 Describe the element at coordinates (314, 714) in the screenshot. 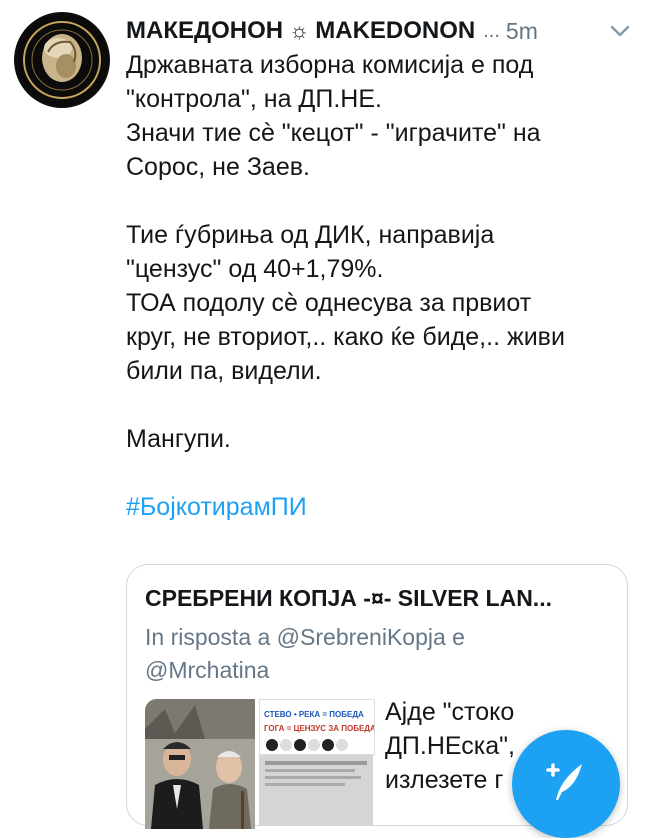

I see `banner-caption: СТЕВО • РЕКА = ПОБЕДА` at that location.